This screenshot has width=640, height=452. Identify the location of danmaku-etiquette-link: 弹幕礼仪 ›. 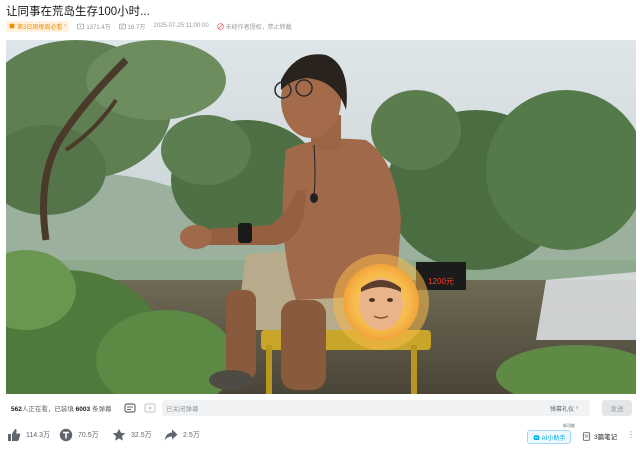
(564, 408).